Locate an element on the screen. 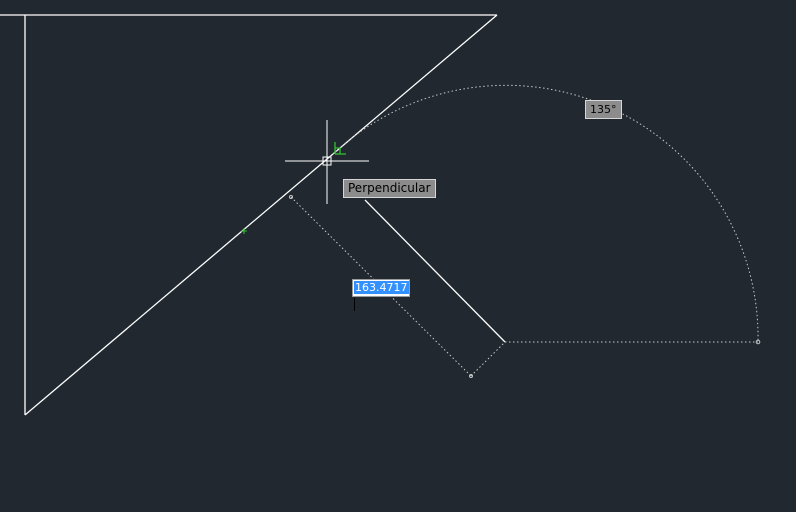 The image size is (796, 512). distance-input-value: 163.4717 is located at coordinates (381, 287).